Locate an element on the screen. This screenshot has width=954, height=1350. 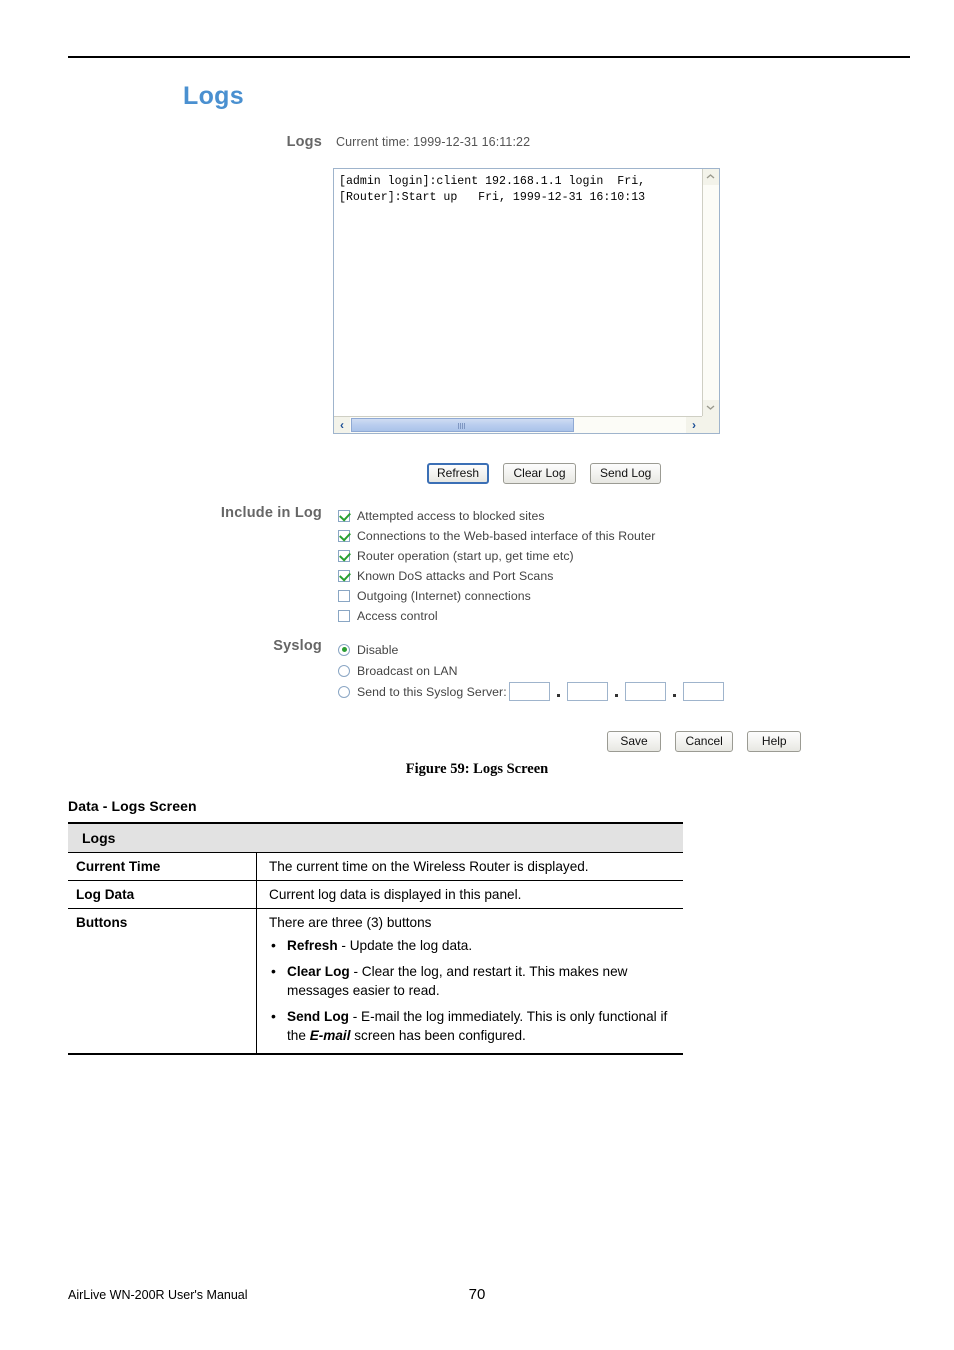
bullet-term: Clear Log is located at coordinates (318, 971).